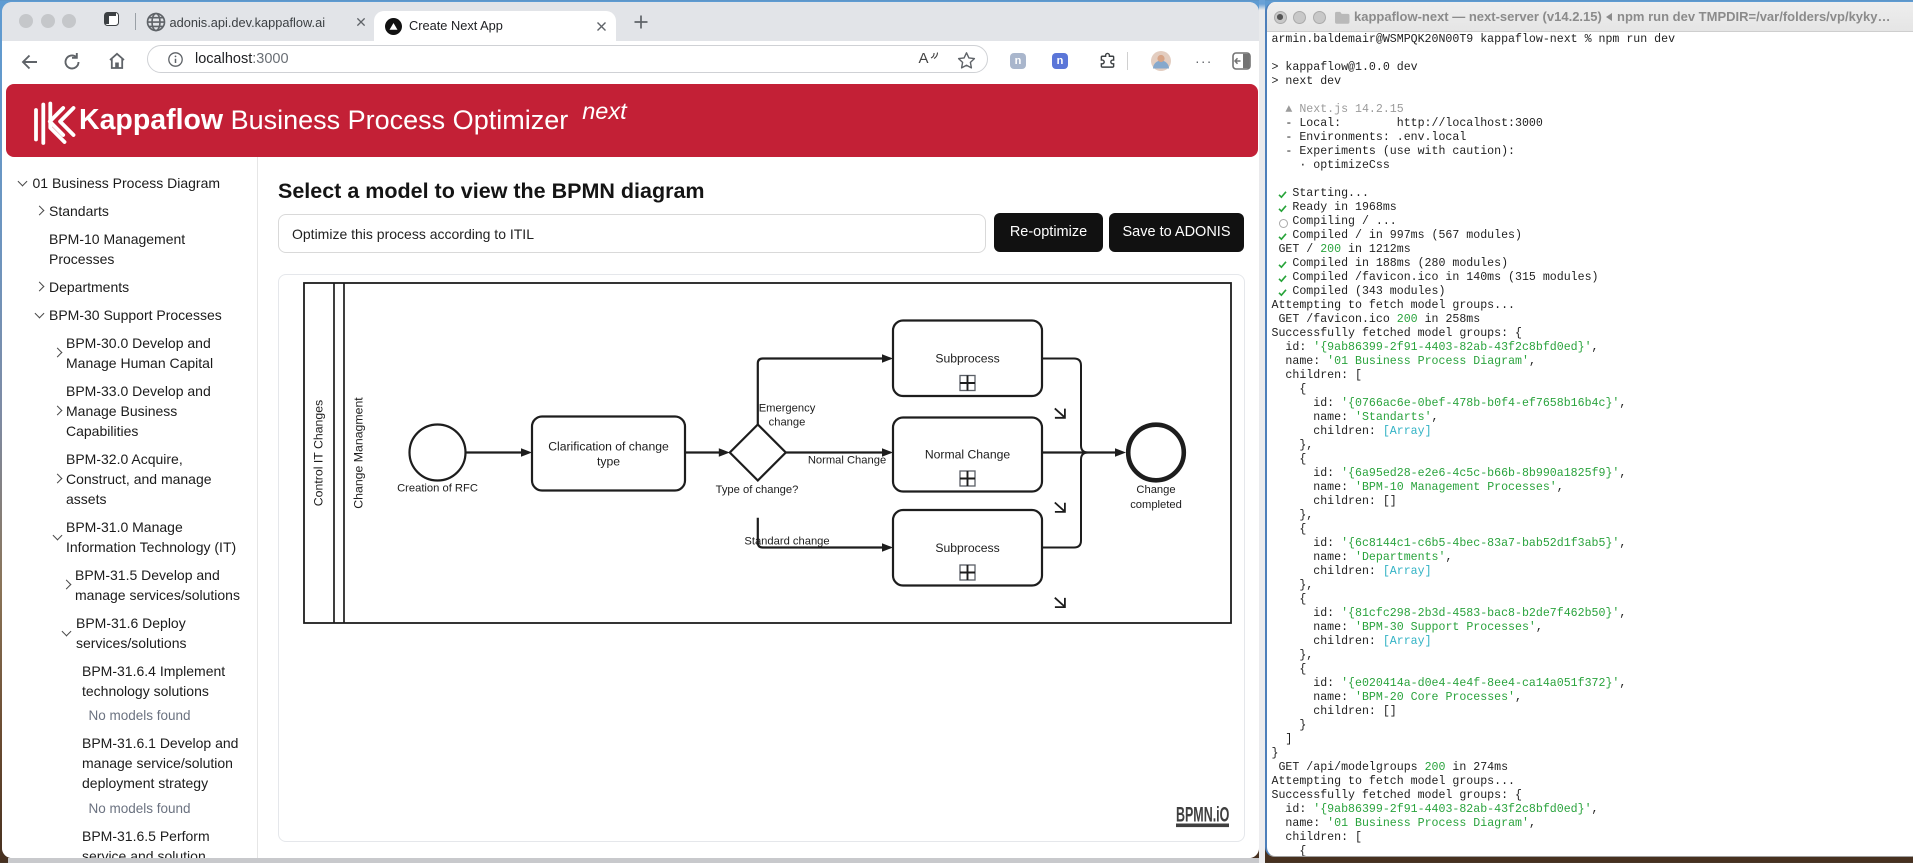 Image resolution: width=1913 pixels, height=863 pixels. What do you see at coordinates (786, 541) in the screenshot?
I see `svg-text: Standard change` at bounding box center [786, 541].